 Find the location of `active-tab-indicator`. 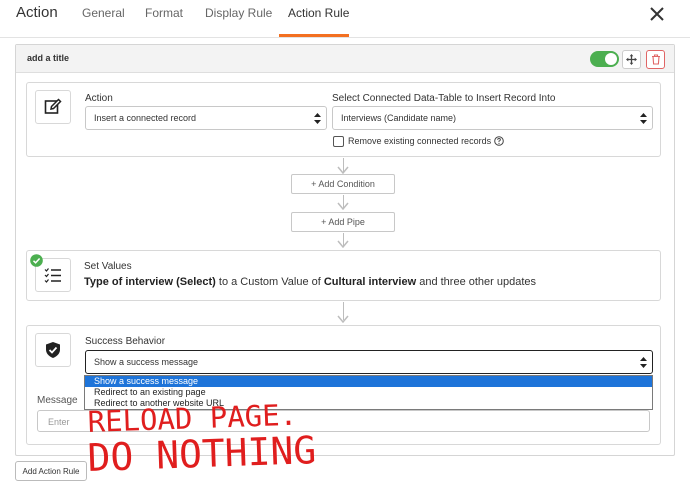

active-tab-indicator is located at coordinates (314, 35).